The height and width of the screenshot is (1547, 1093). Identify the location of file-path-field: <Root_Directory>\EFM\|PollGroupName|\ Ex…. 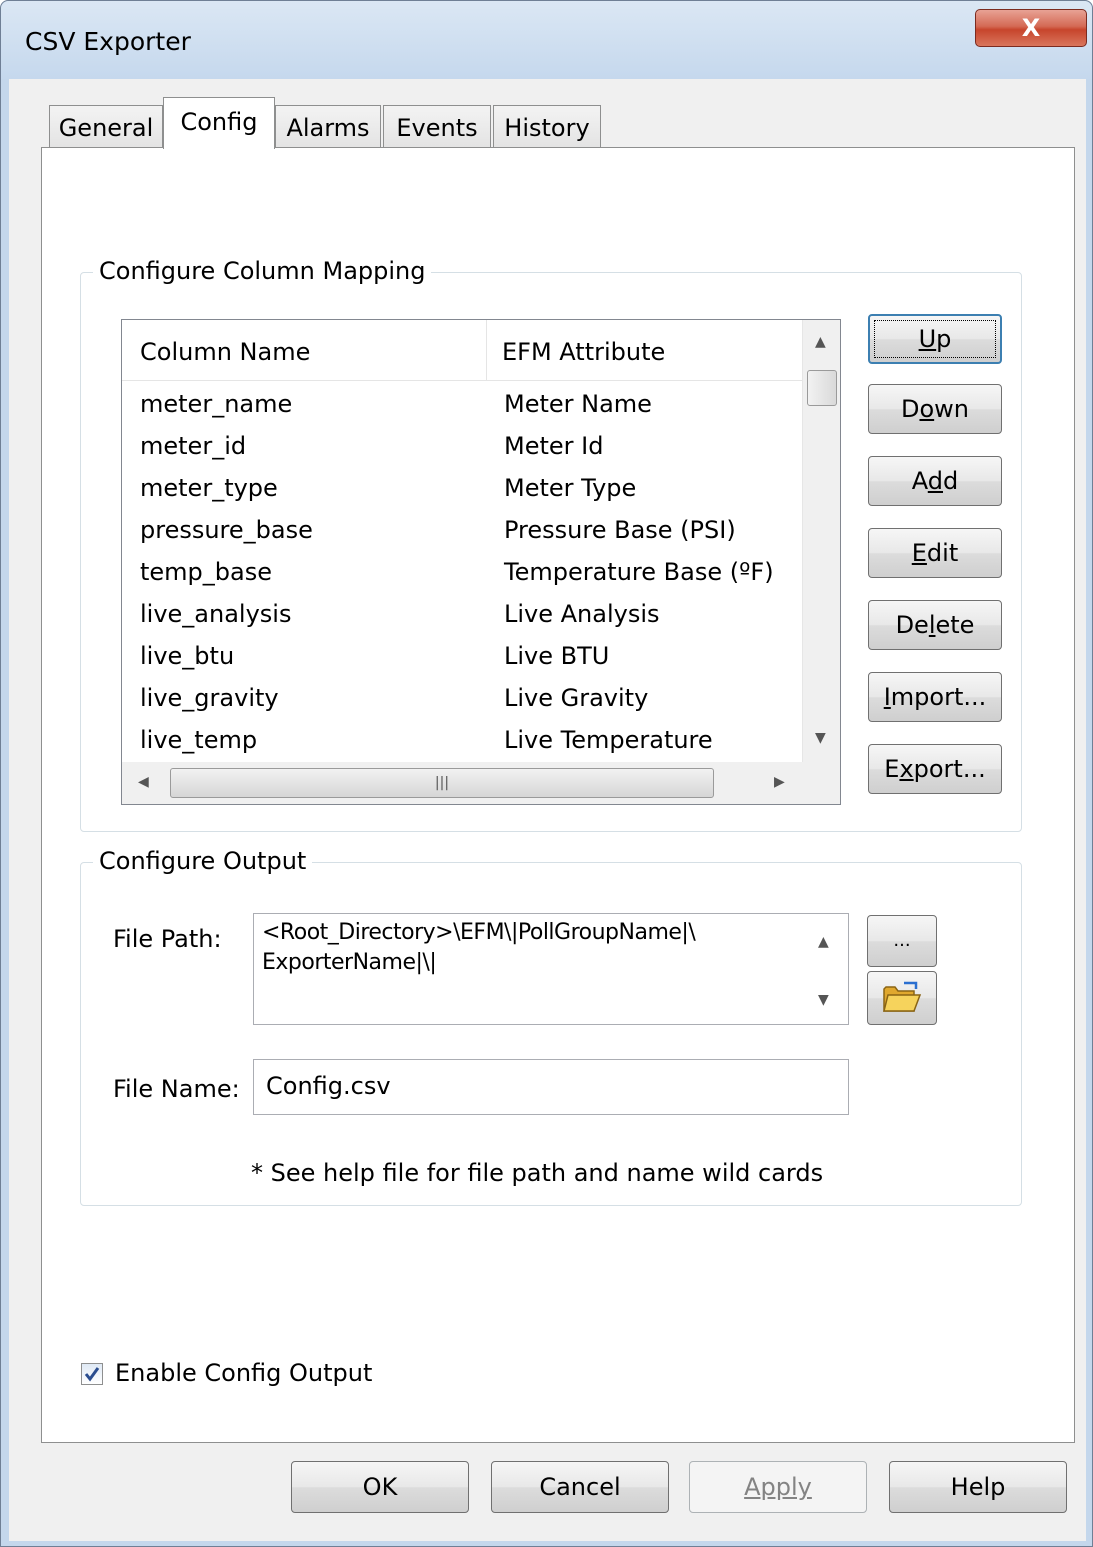
(551, 969).